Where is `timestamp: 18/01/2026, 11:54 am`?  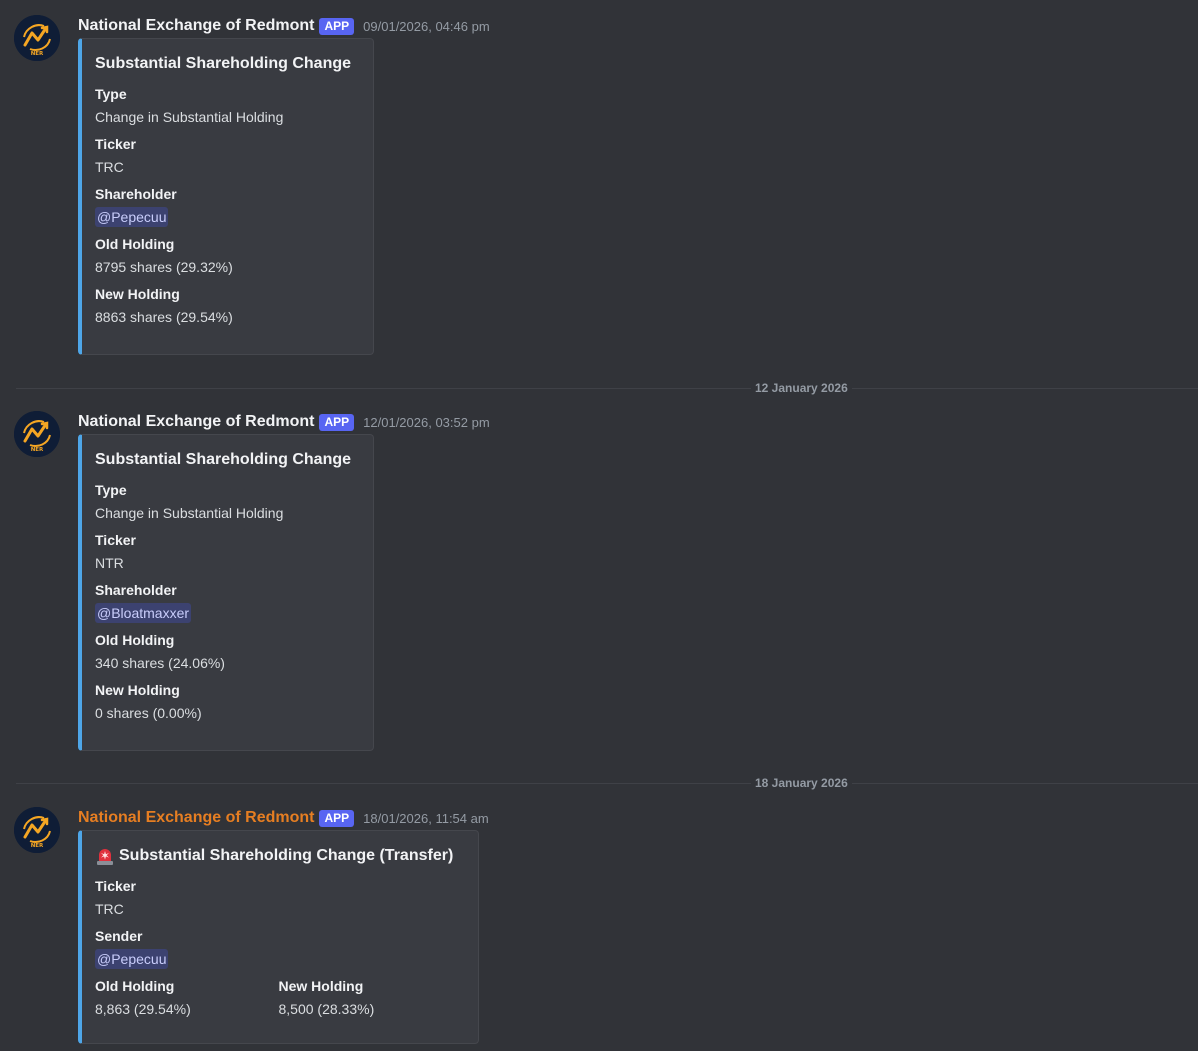 timestamp: 18/01/2026, 11:54 am is located at coordinates (426, 818).